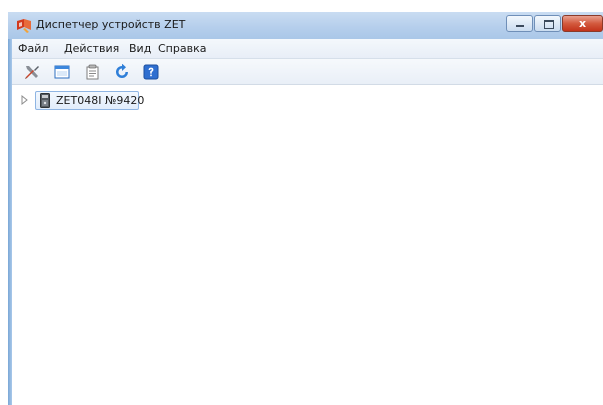  Describe the element at coordinates (92, 72) in the screenshot. I see `document-icon` at that location.